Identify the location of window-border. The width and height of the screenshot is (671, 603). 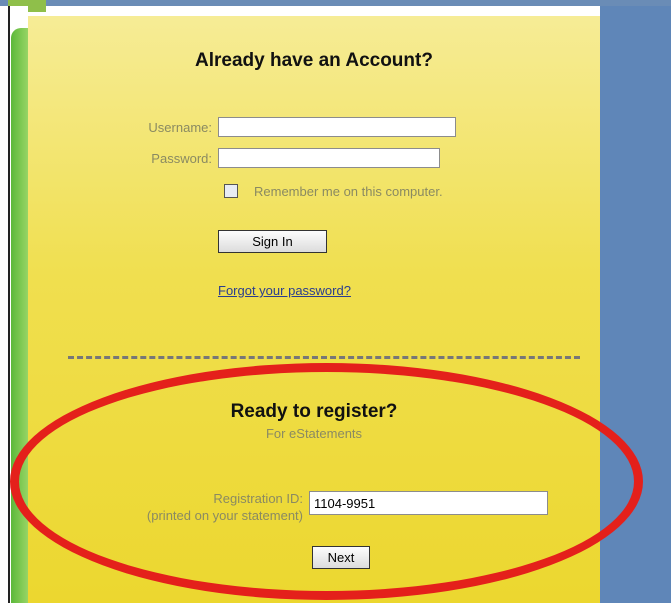
(9, 304).